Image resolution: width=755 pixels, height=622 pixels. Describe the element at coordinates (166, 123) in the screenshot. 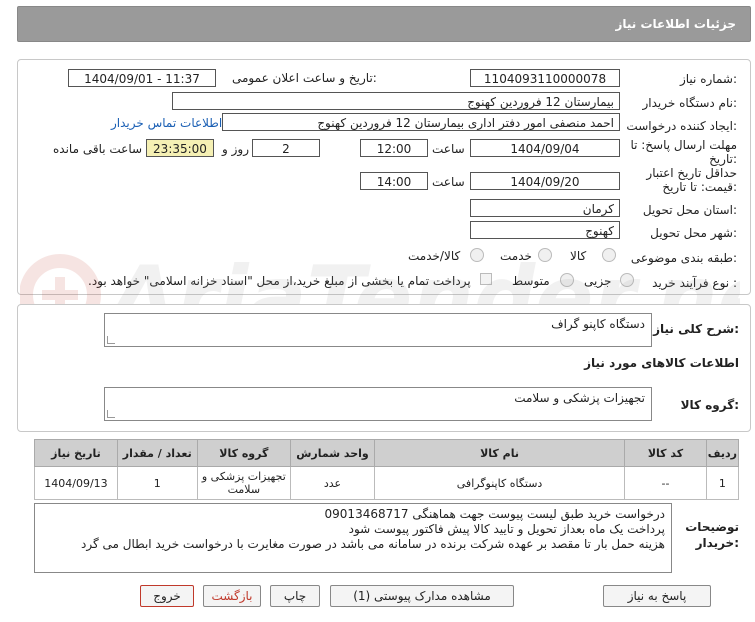

I see `contact-buyer-link: اطلاعات تماس خریدار` at that location.